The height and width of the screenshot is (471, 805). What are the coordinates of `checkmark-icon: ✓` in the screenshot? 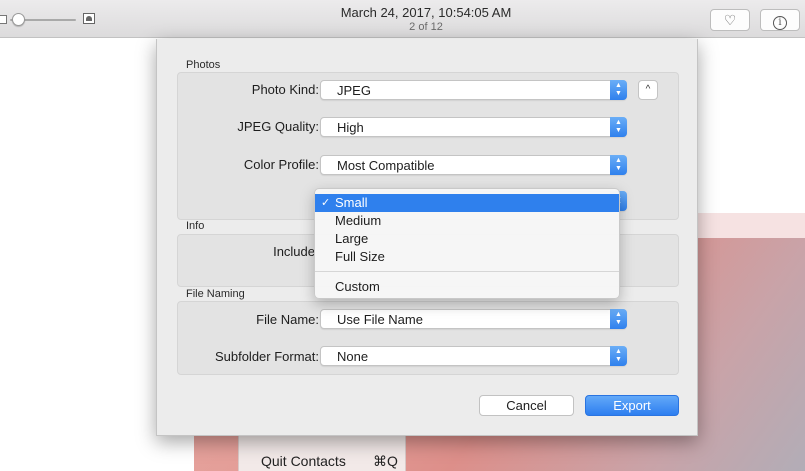 It's located at (326, 203).